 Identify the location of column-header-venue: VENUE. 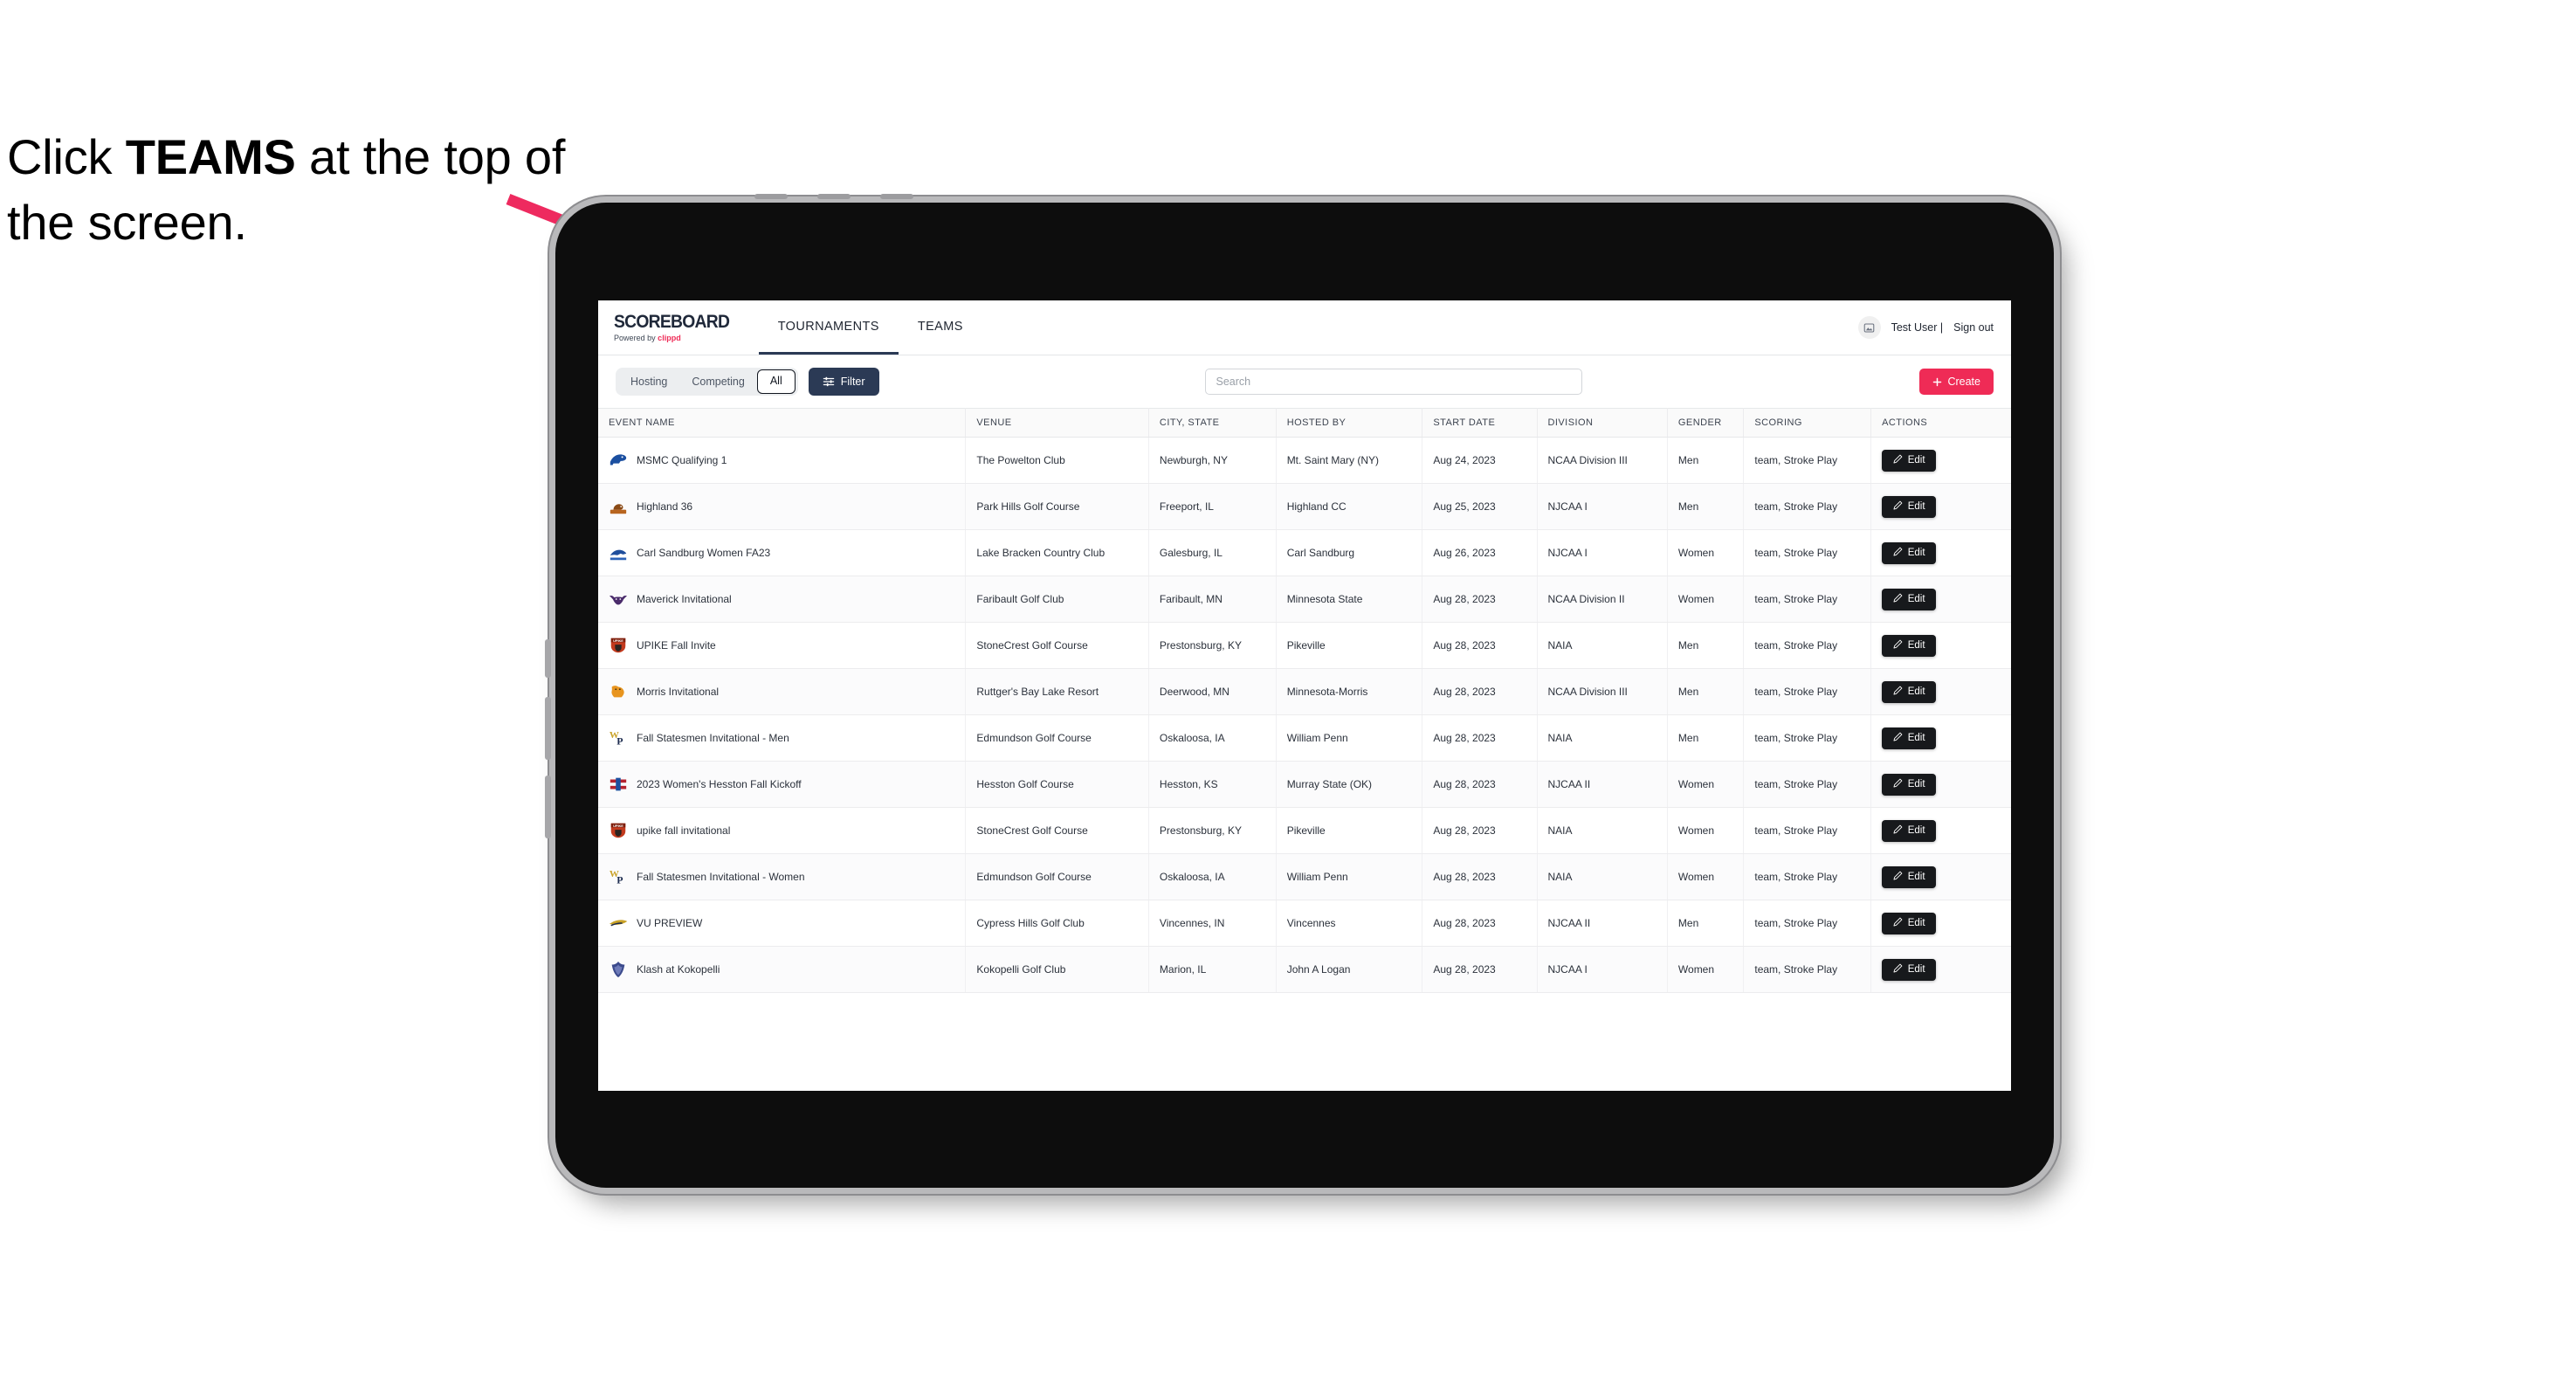
(1057, 423).